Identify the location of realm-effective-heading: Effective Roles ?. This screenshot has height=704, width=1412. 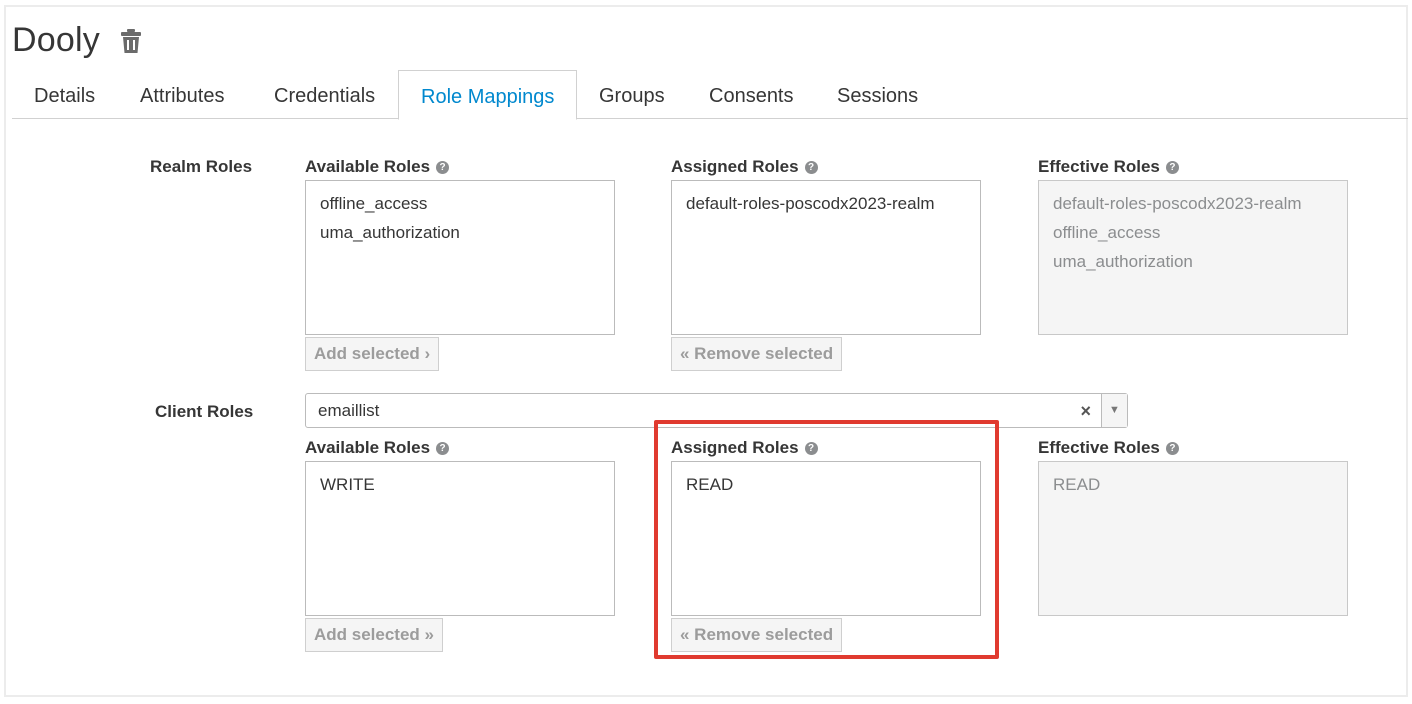
(1108, 167).